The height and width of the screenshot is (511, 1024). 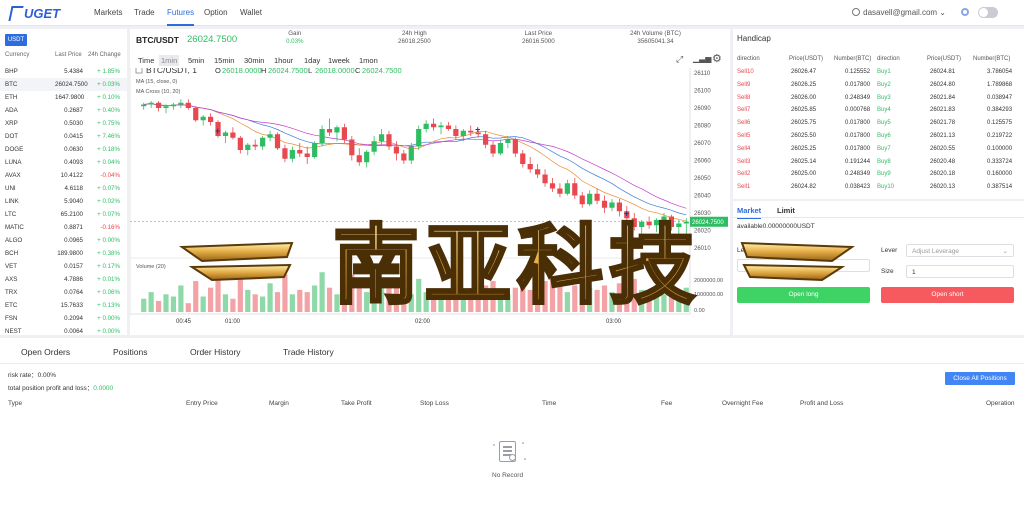 I want to click on col-stop-loss: Stop Loss, so click(x=434, y=403).